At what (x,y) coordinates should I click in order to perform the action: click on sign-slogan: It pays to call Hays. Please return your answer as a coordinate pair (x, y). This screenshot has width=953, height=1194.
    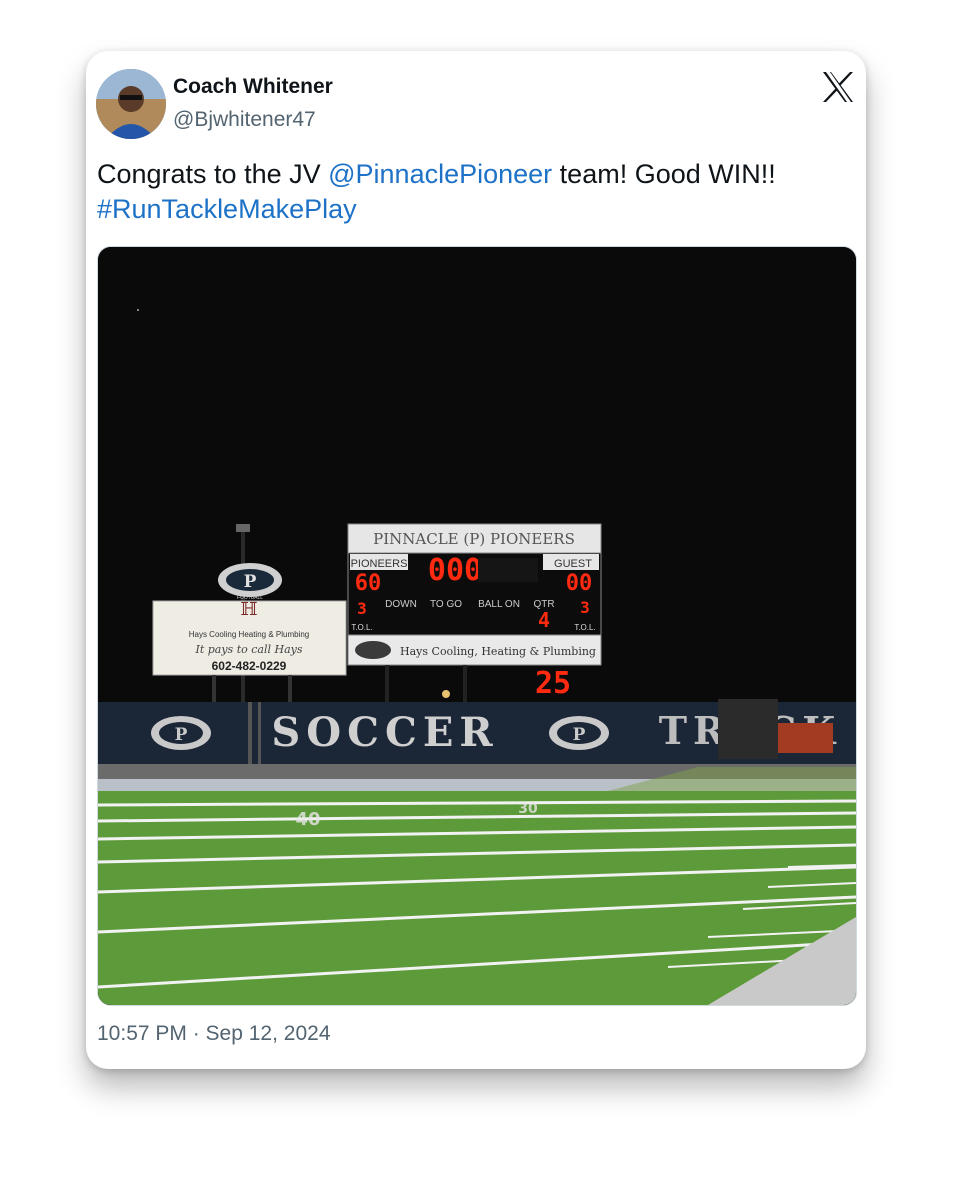
    Looking at the image, I should click on (248, 649).